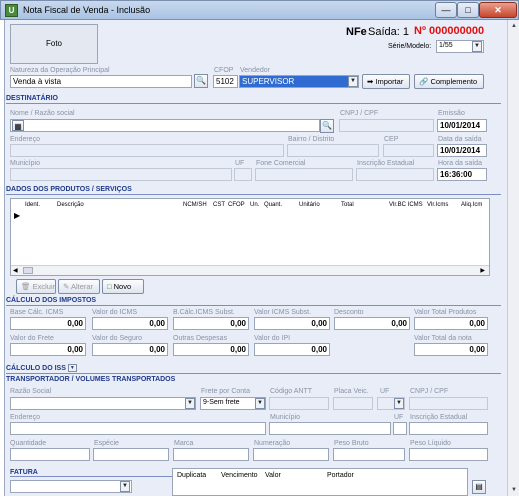 The image size is (519, 500). What do you see at coordinates (386, 125) in the screenshot?
I see `cnpj-field` at bounding box center [386, 125].